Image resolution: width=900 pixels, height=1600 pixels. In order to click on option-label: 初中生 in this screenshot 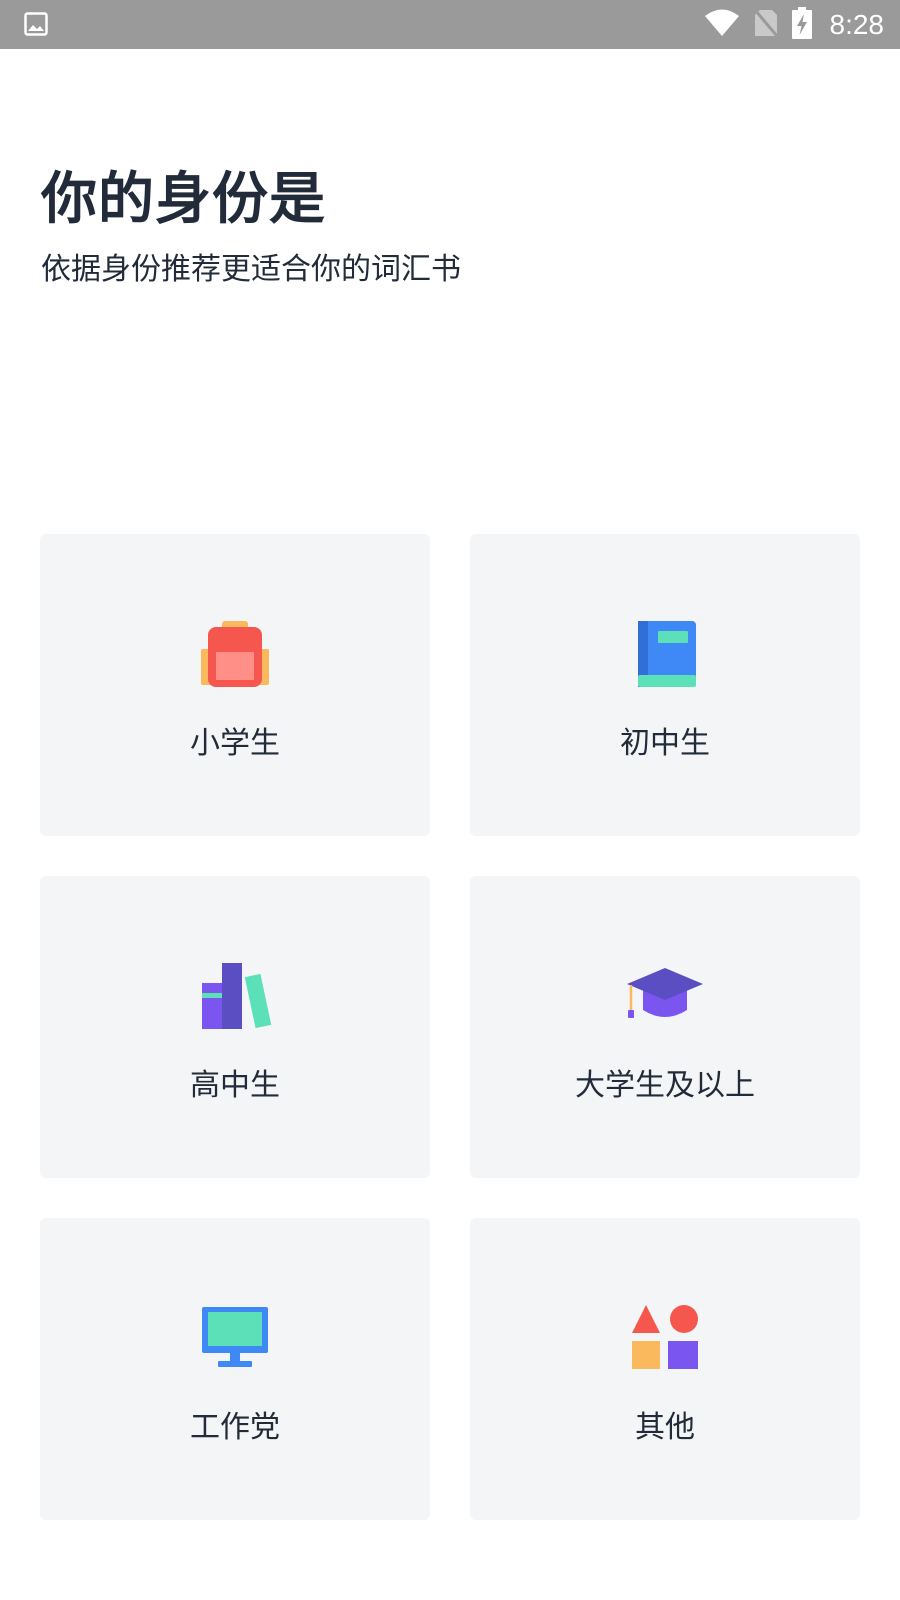, I will do `click(665, 743)`.